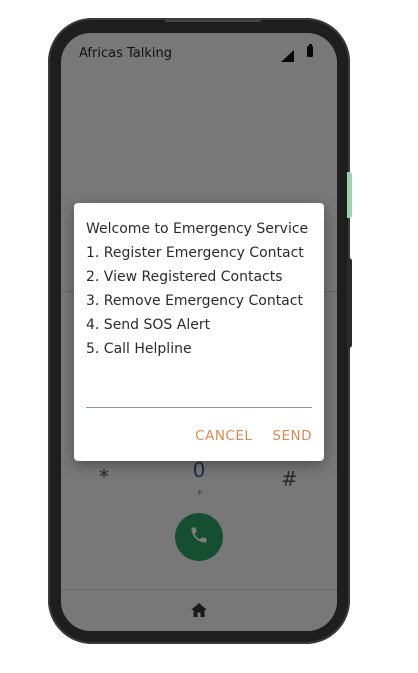 The image size is (418, 673). What do you see at coordinates (292, 436) in the screenshot?
I see `send-button: SEND` at bounding box center [292, 436].